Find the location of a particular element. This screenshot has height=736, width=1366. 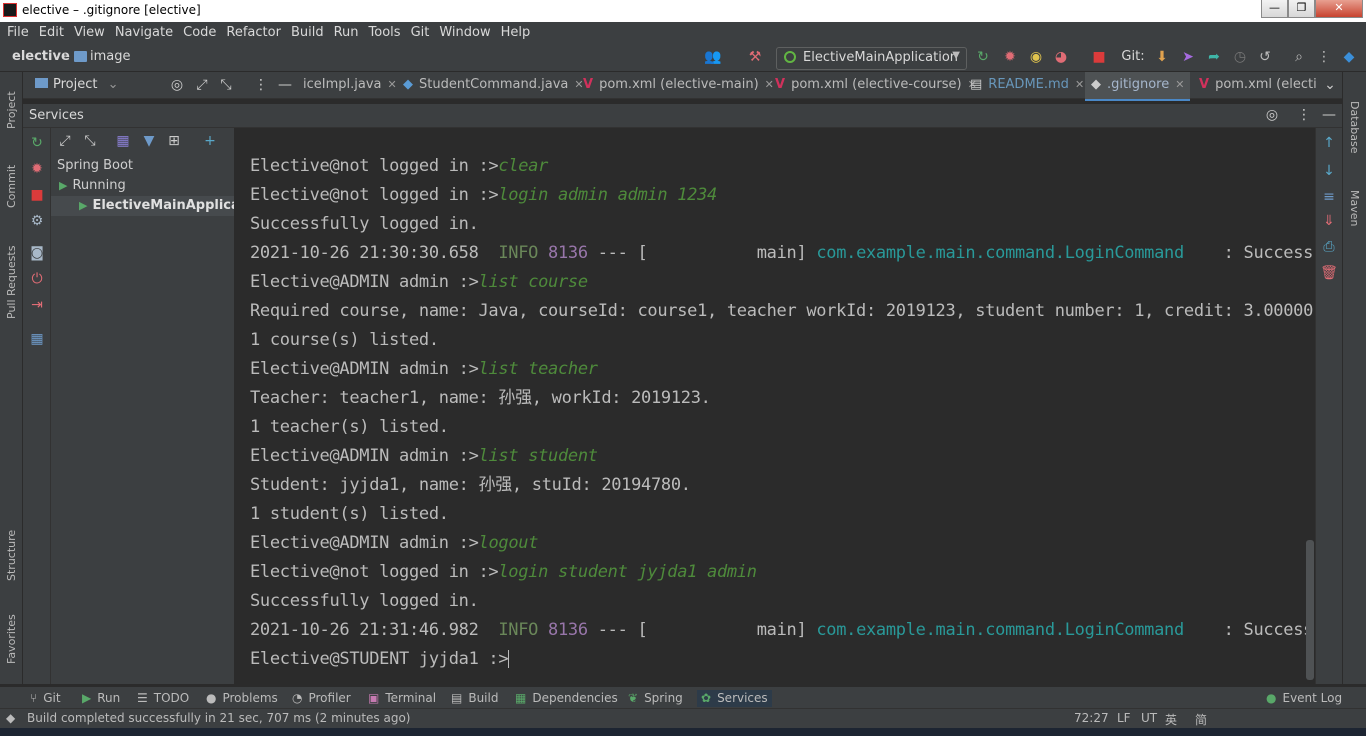

bottom-tab-run: ▶ Run is located at coordinates (101, 698).